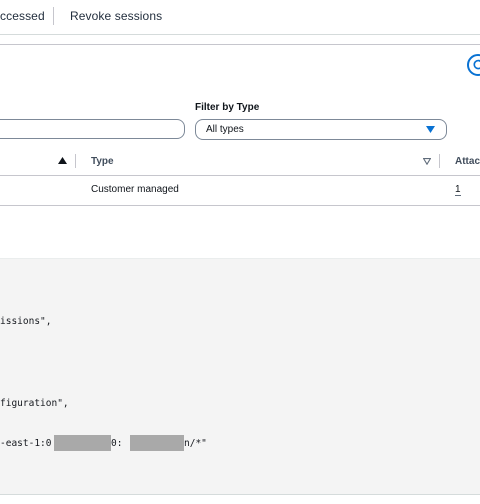  Describe the element at coordinates (102, 161) in the screenshot. I see `column-header-type: Type` at that location.